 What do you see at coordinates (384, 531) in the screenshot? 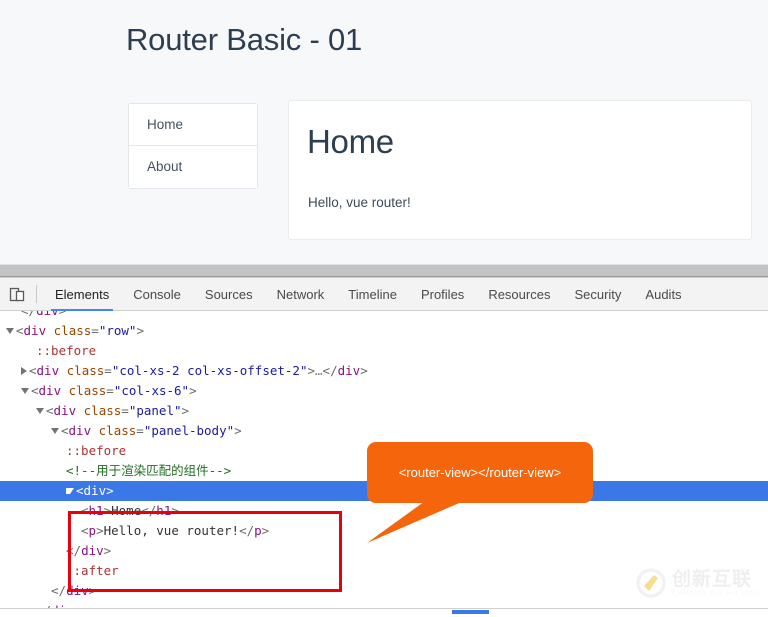
I see `dom-row: <p>Hello, vue router!</p>` at bounding box center [384, 531].